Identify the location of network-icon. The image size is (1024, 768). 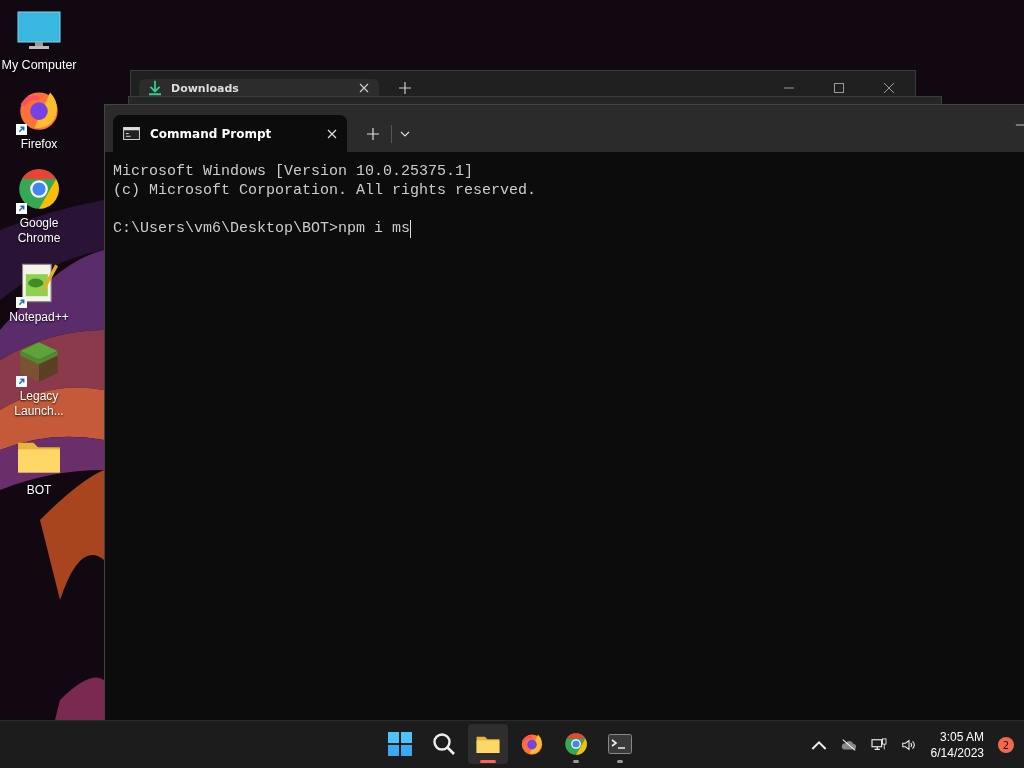
(878, 745).